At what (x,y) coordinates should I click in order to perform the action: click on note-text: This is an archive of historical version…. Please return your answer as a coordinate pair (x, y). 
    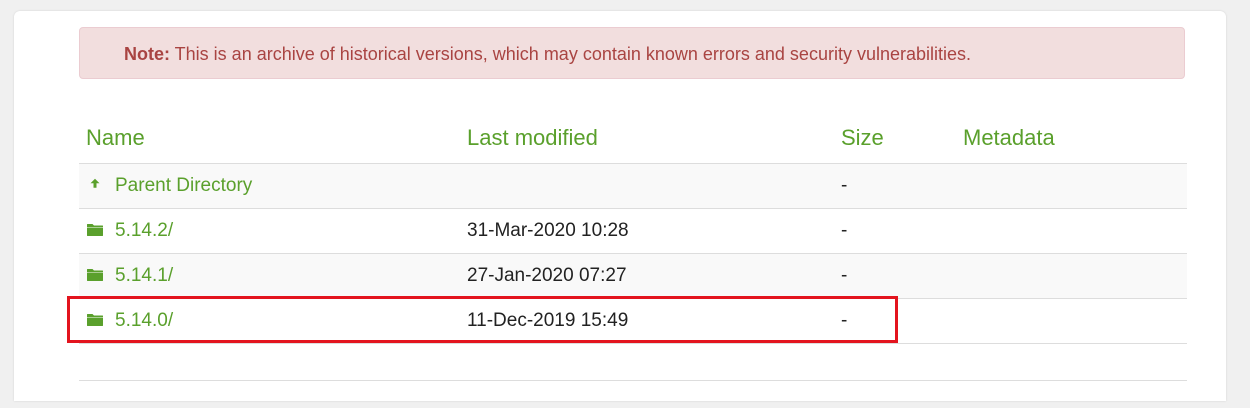
    Looking at the image, I should click on (571, 54).